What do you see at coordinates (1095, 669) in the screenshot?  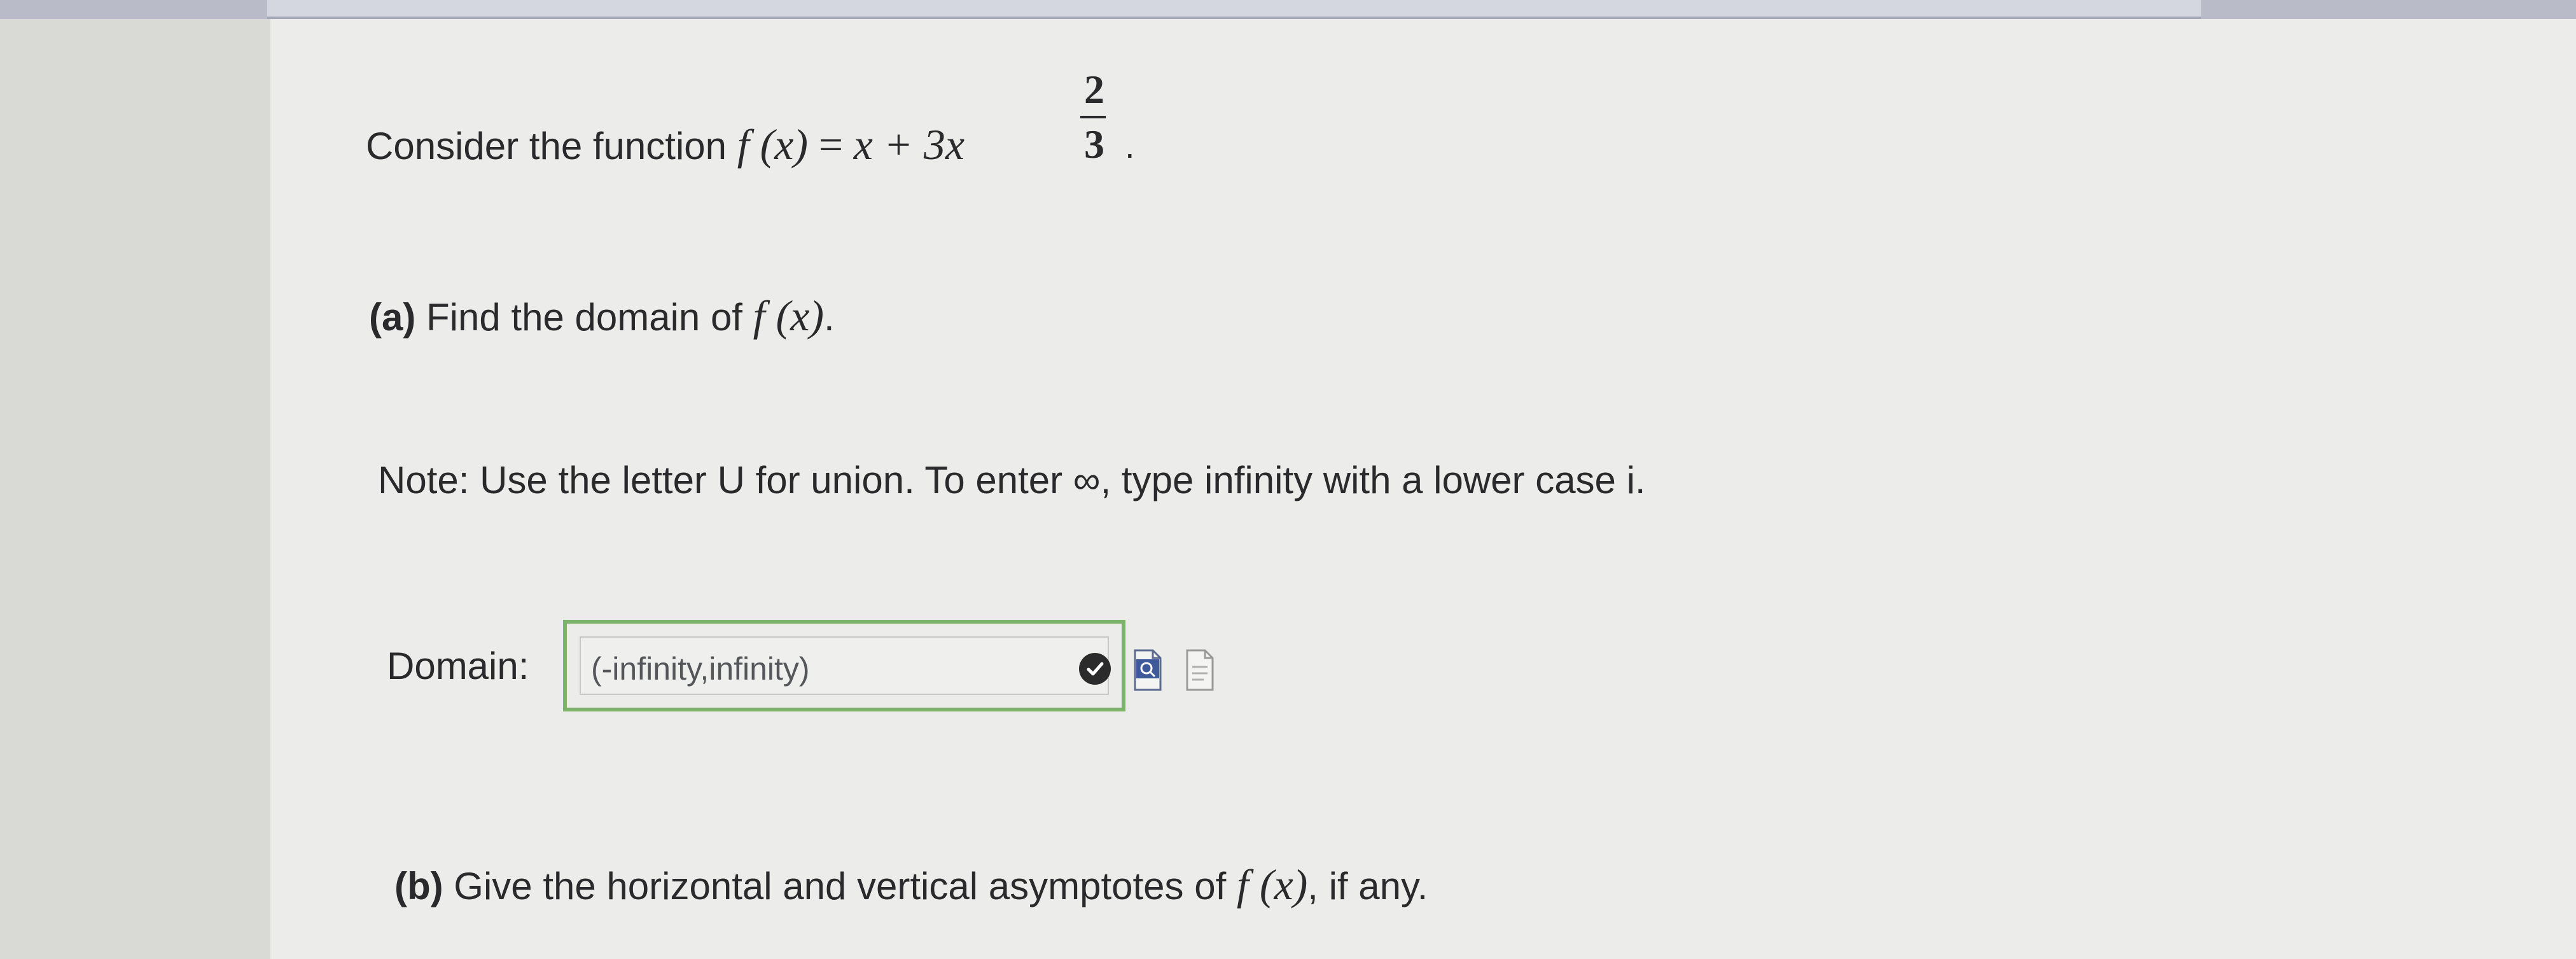 I see `checkmark-icon` at bounding box center [1095, 669].